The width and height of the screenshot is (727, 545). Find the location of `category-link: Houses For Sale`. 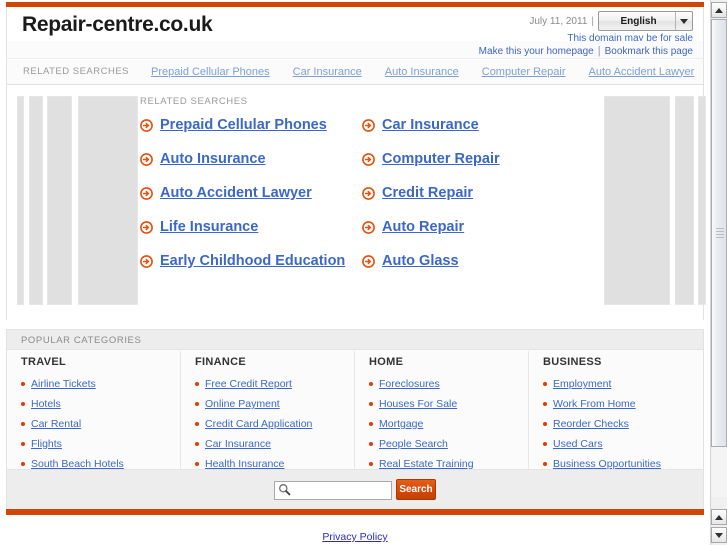

category-link: Houses For Sale is located at coordinates (418, 404).